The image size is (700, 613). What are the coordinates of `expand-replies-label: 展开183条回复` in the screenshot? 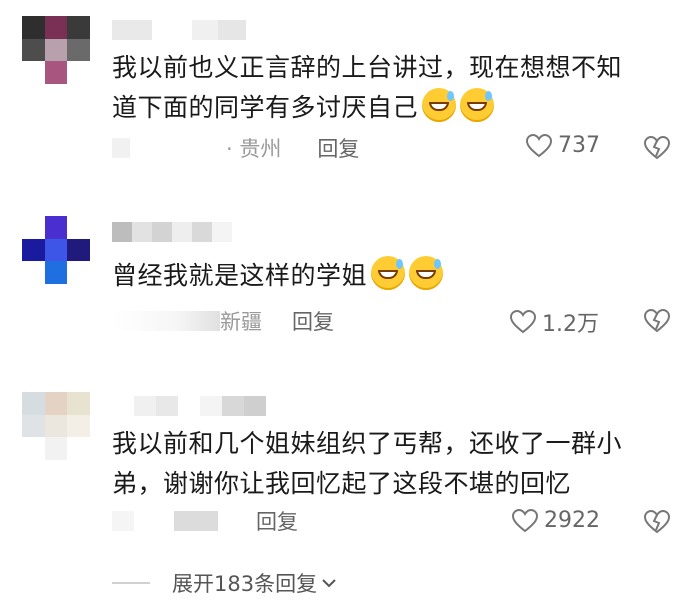 It's located at (245, 584).